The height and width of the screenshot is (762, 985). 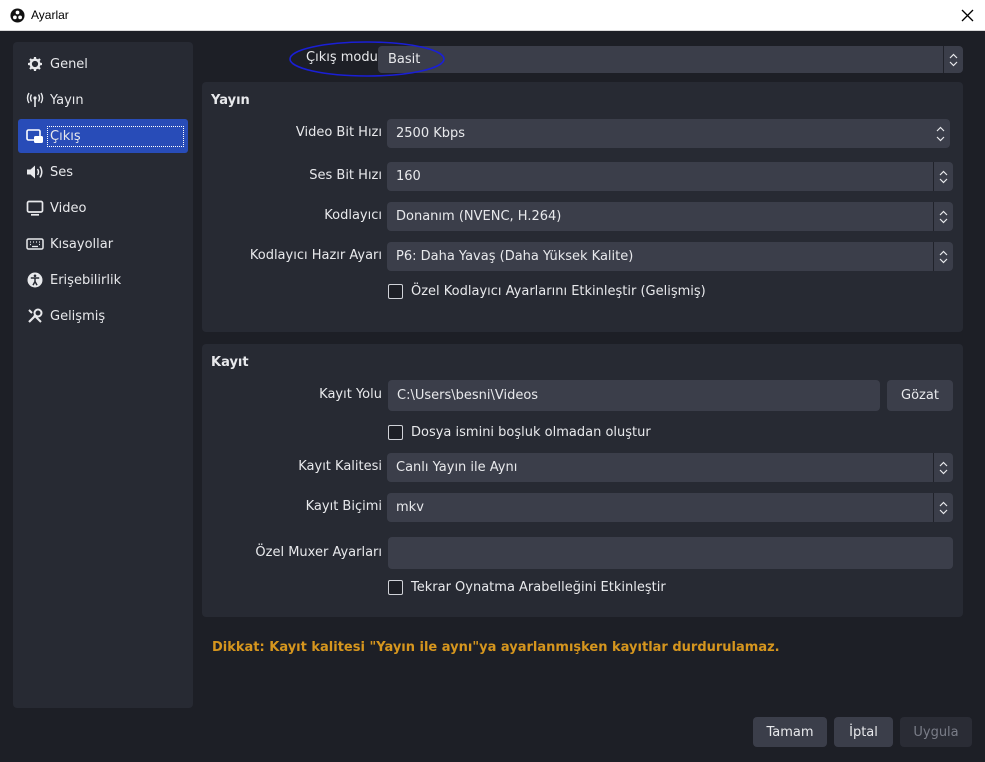 I want to click on encoder-select: Donanım (NVENC, H.264), so click(x=670, y=216).